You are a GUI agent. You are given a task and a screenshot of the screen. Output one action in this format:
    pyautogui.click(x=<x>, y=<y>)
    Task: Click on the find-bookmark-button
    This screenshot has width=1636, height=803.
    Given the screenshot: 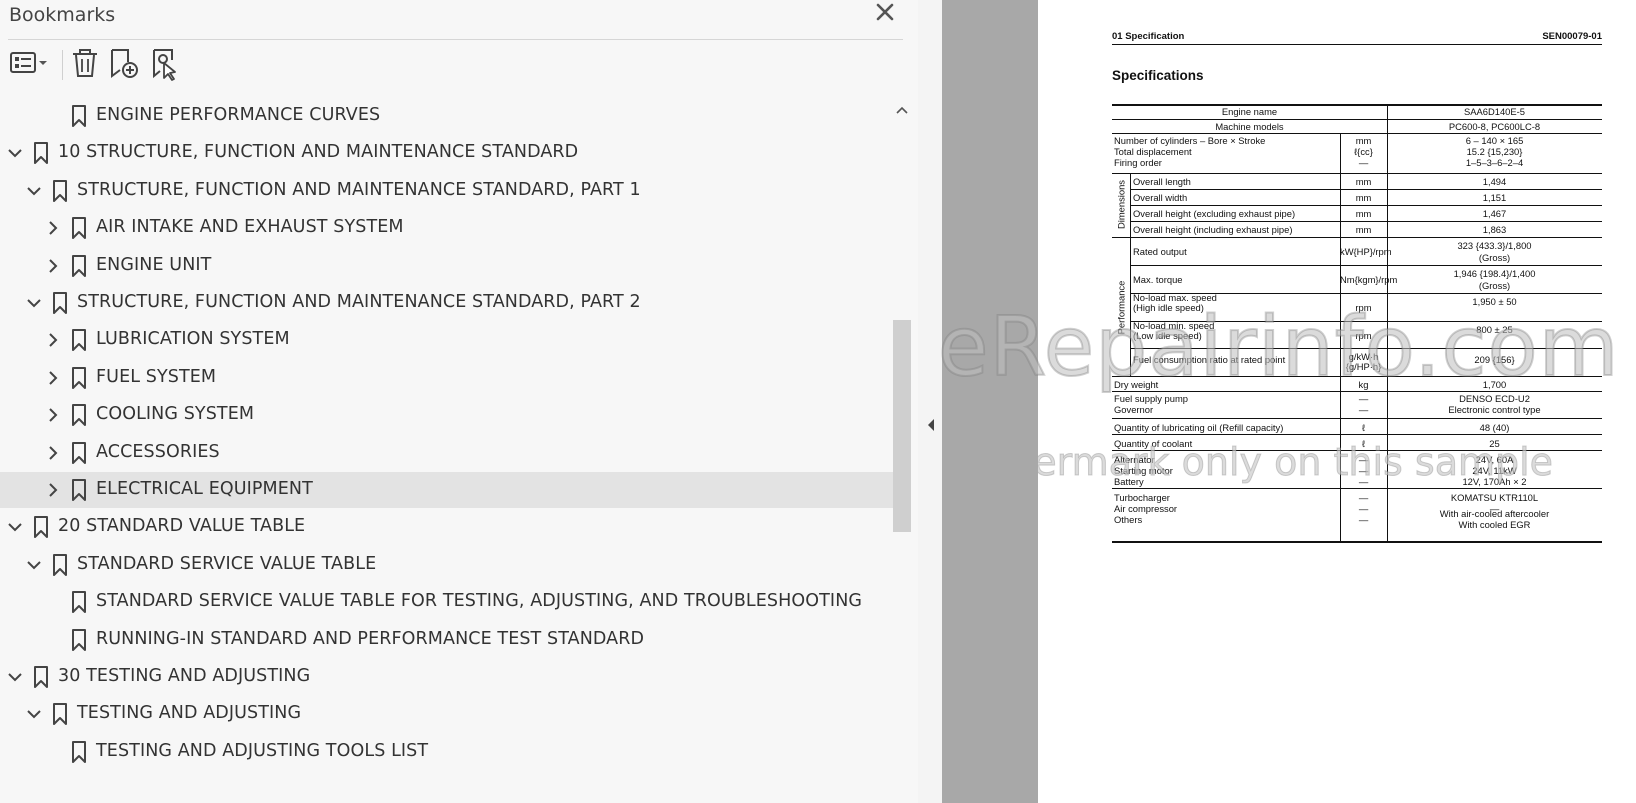 What is the action you would take?
    pyautogui.click(x=166, y=64)
    